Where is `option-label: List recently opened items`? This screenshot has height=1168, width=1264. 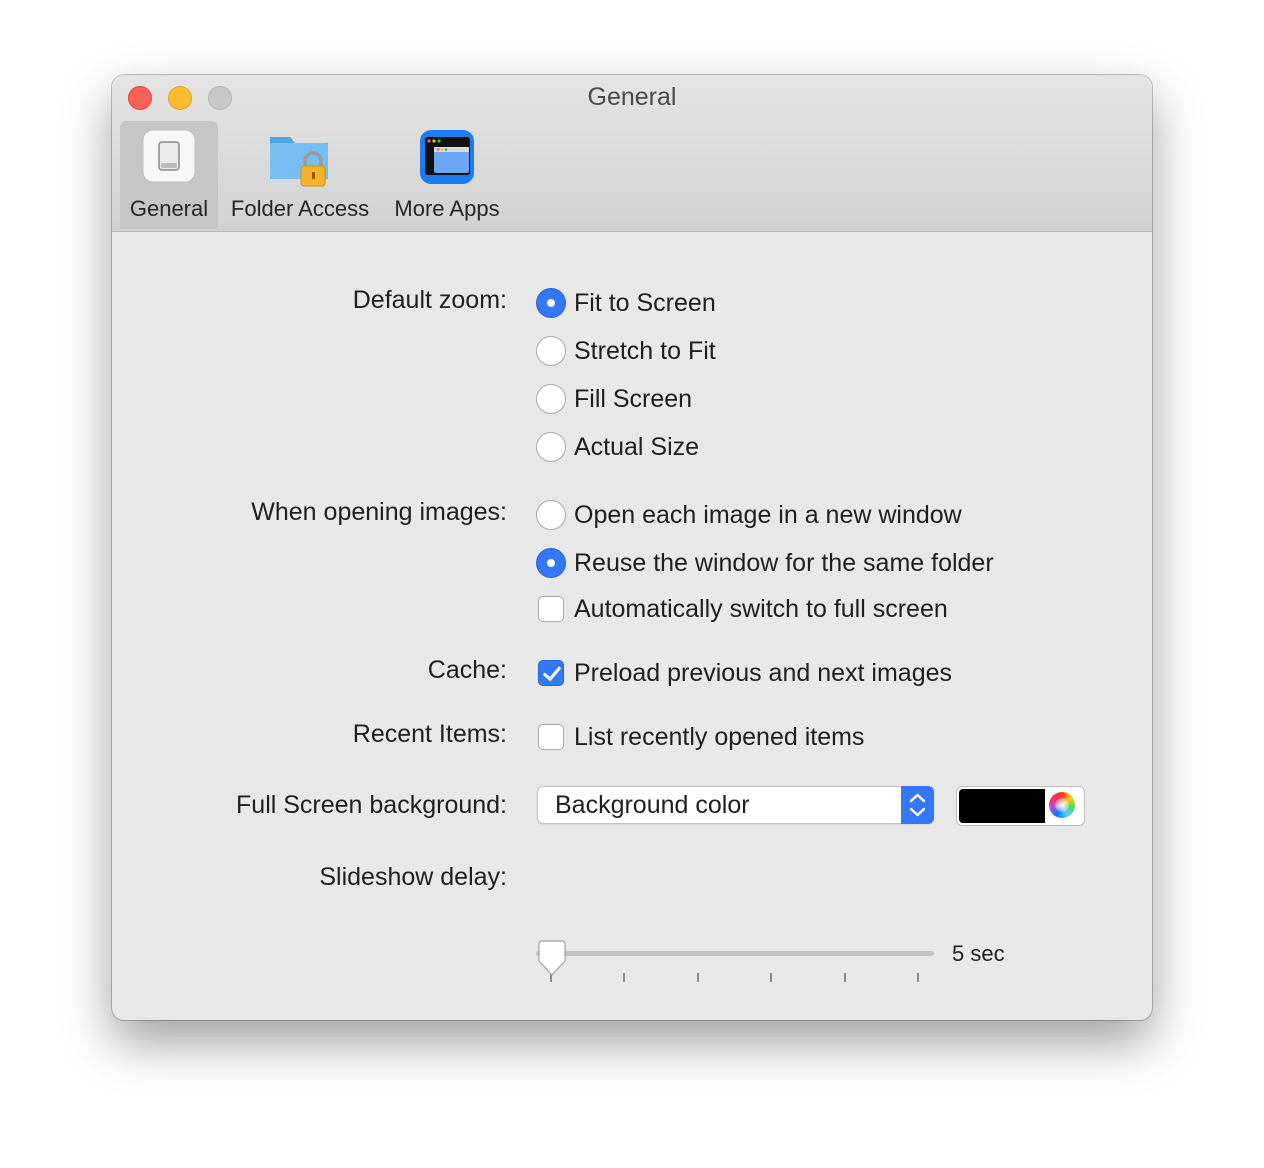 option-label: List recently opened items is located at coordinates (719, 736).